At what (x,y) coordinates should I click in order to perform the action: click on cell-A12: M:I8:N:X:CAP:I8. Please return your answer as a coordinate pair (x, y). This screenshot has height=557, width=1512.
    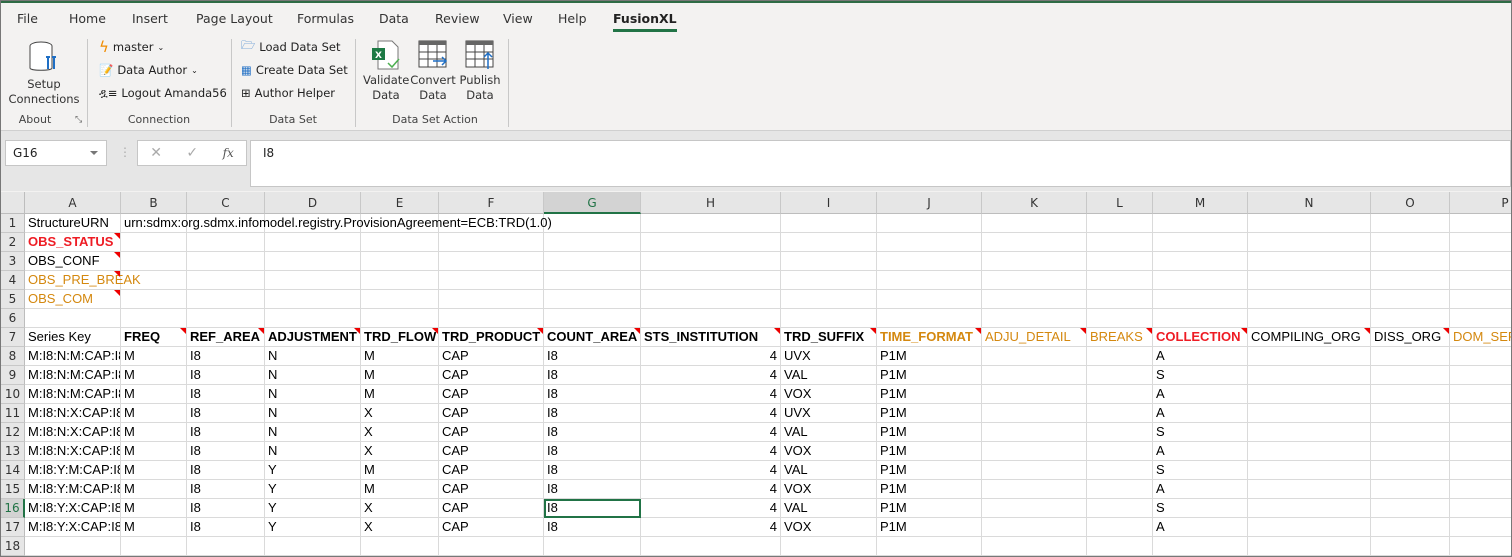
    Looking at the image, I should click on (73, 432).